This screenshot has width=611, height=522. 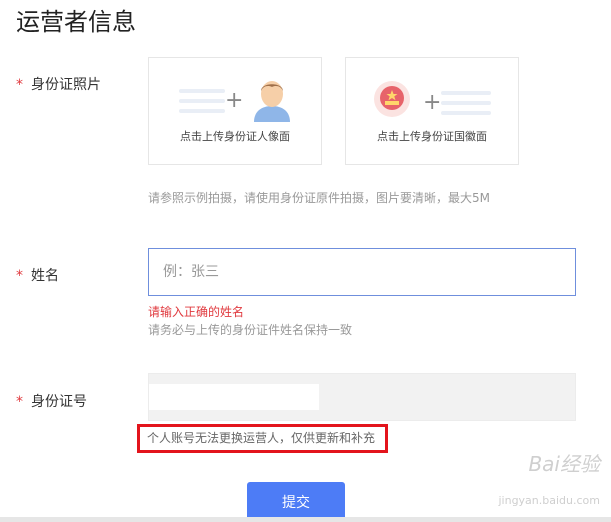 What do you see at coordinates (527, 481) in the screenshot?
I see `watermark: Bai经验 jingyan.baidu.com` at bounding box center [527, 481].